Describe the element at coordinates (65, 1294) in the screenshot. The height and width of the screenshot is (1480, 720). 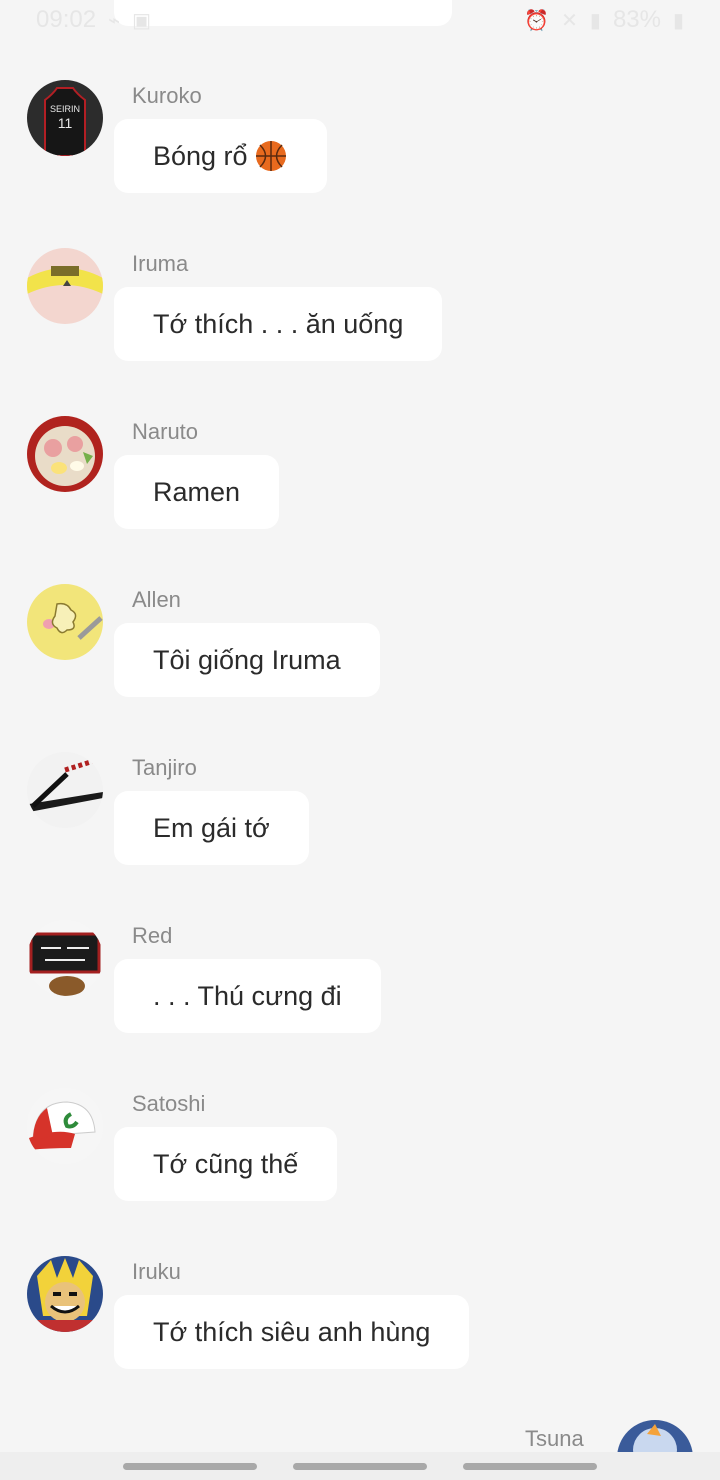
I see `hero-avatar` at that location.